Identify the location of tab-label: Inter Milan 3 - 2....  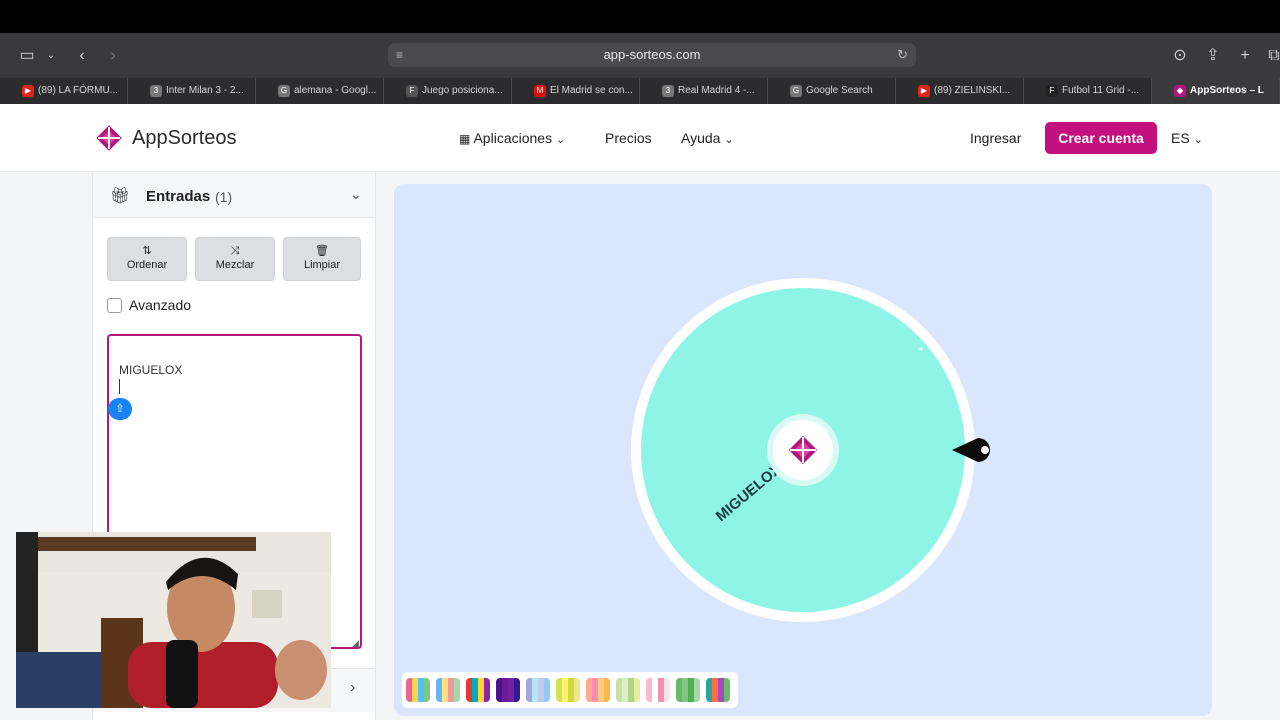
(205, 90).